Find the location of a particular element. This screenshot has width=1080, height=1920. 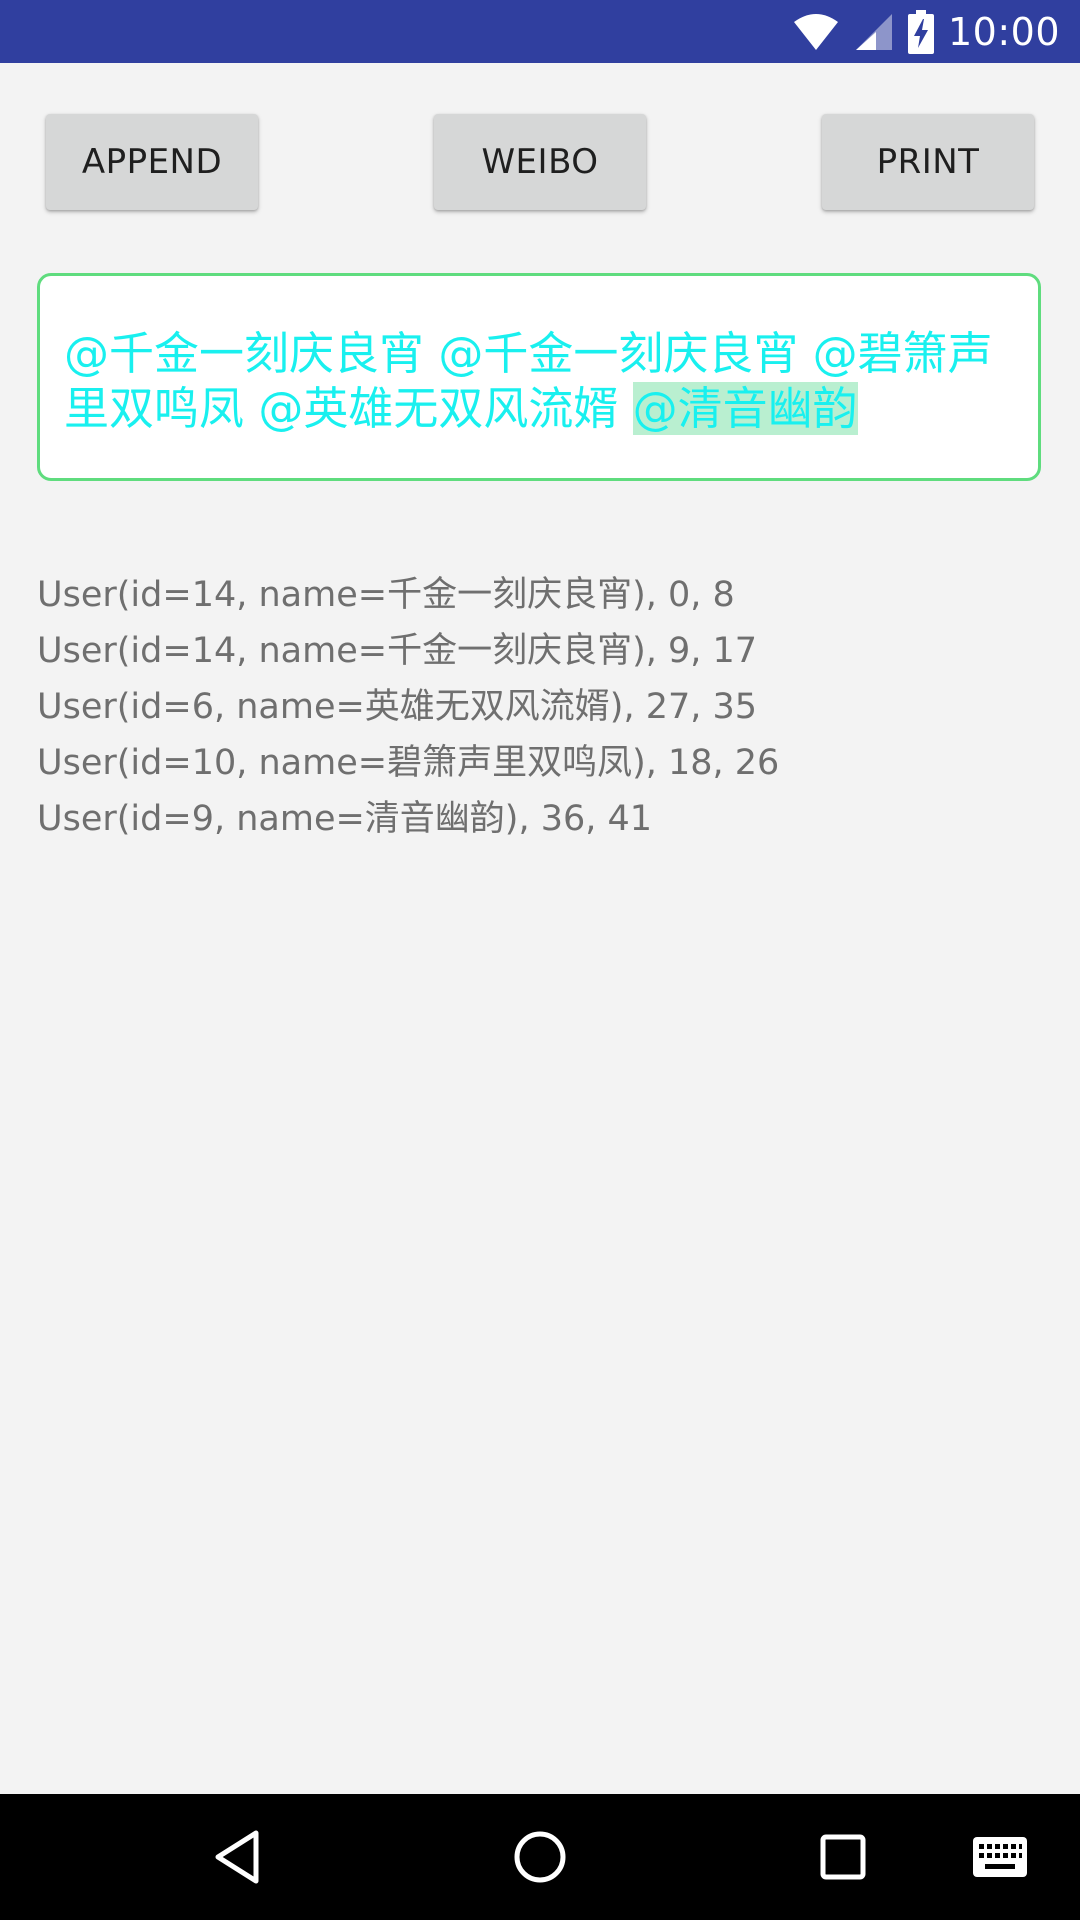

append-button: APPEND is located at coordinates (152, 162).